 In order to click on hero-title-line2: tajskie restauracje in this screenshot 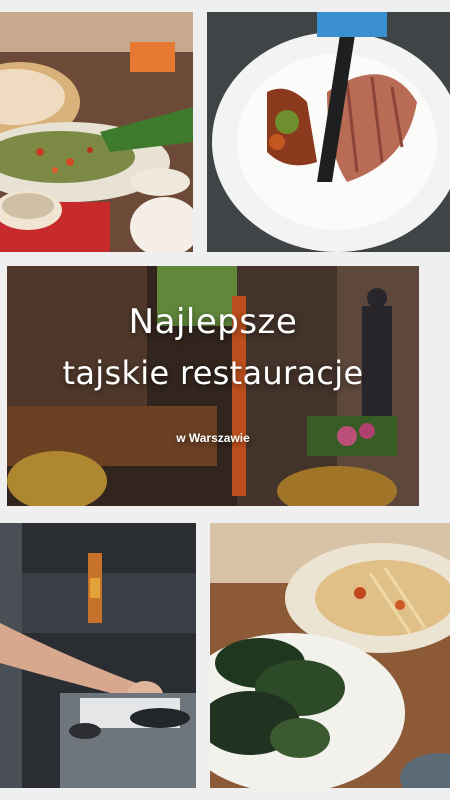, I will do `click(213, 373)`.